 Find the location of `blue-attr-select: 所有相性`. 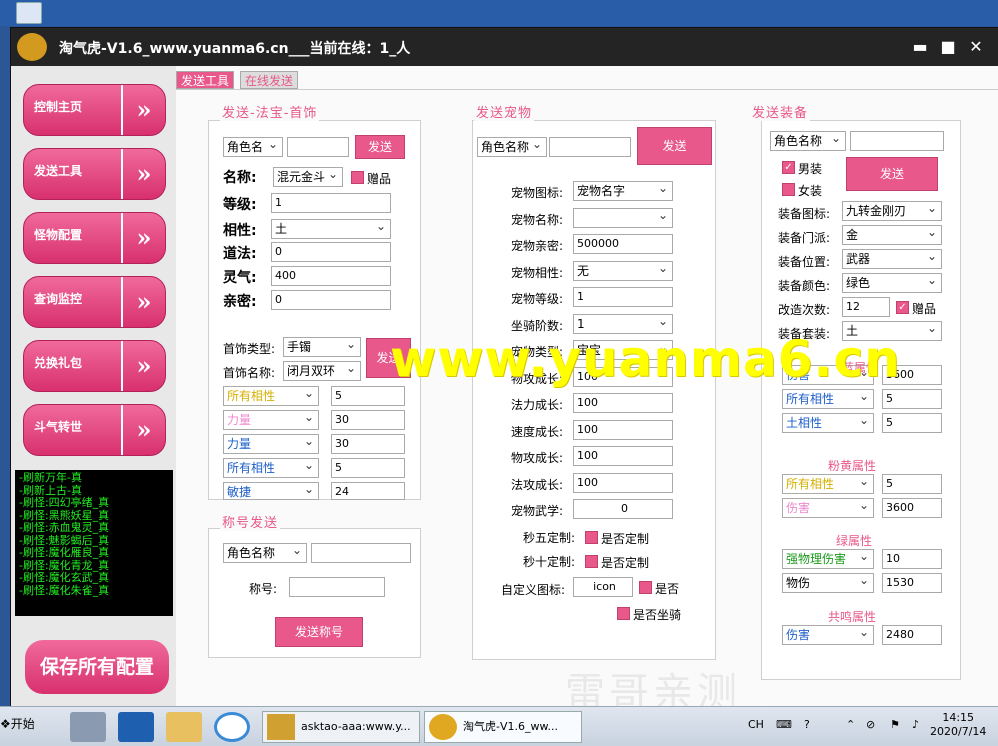

blue-attr-select: 所有相性 is located at coordinates (828, 399).